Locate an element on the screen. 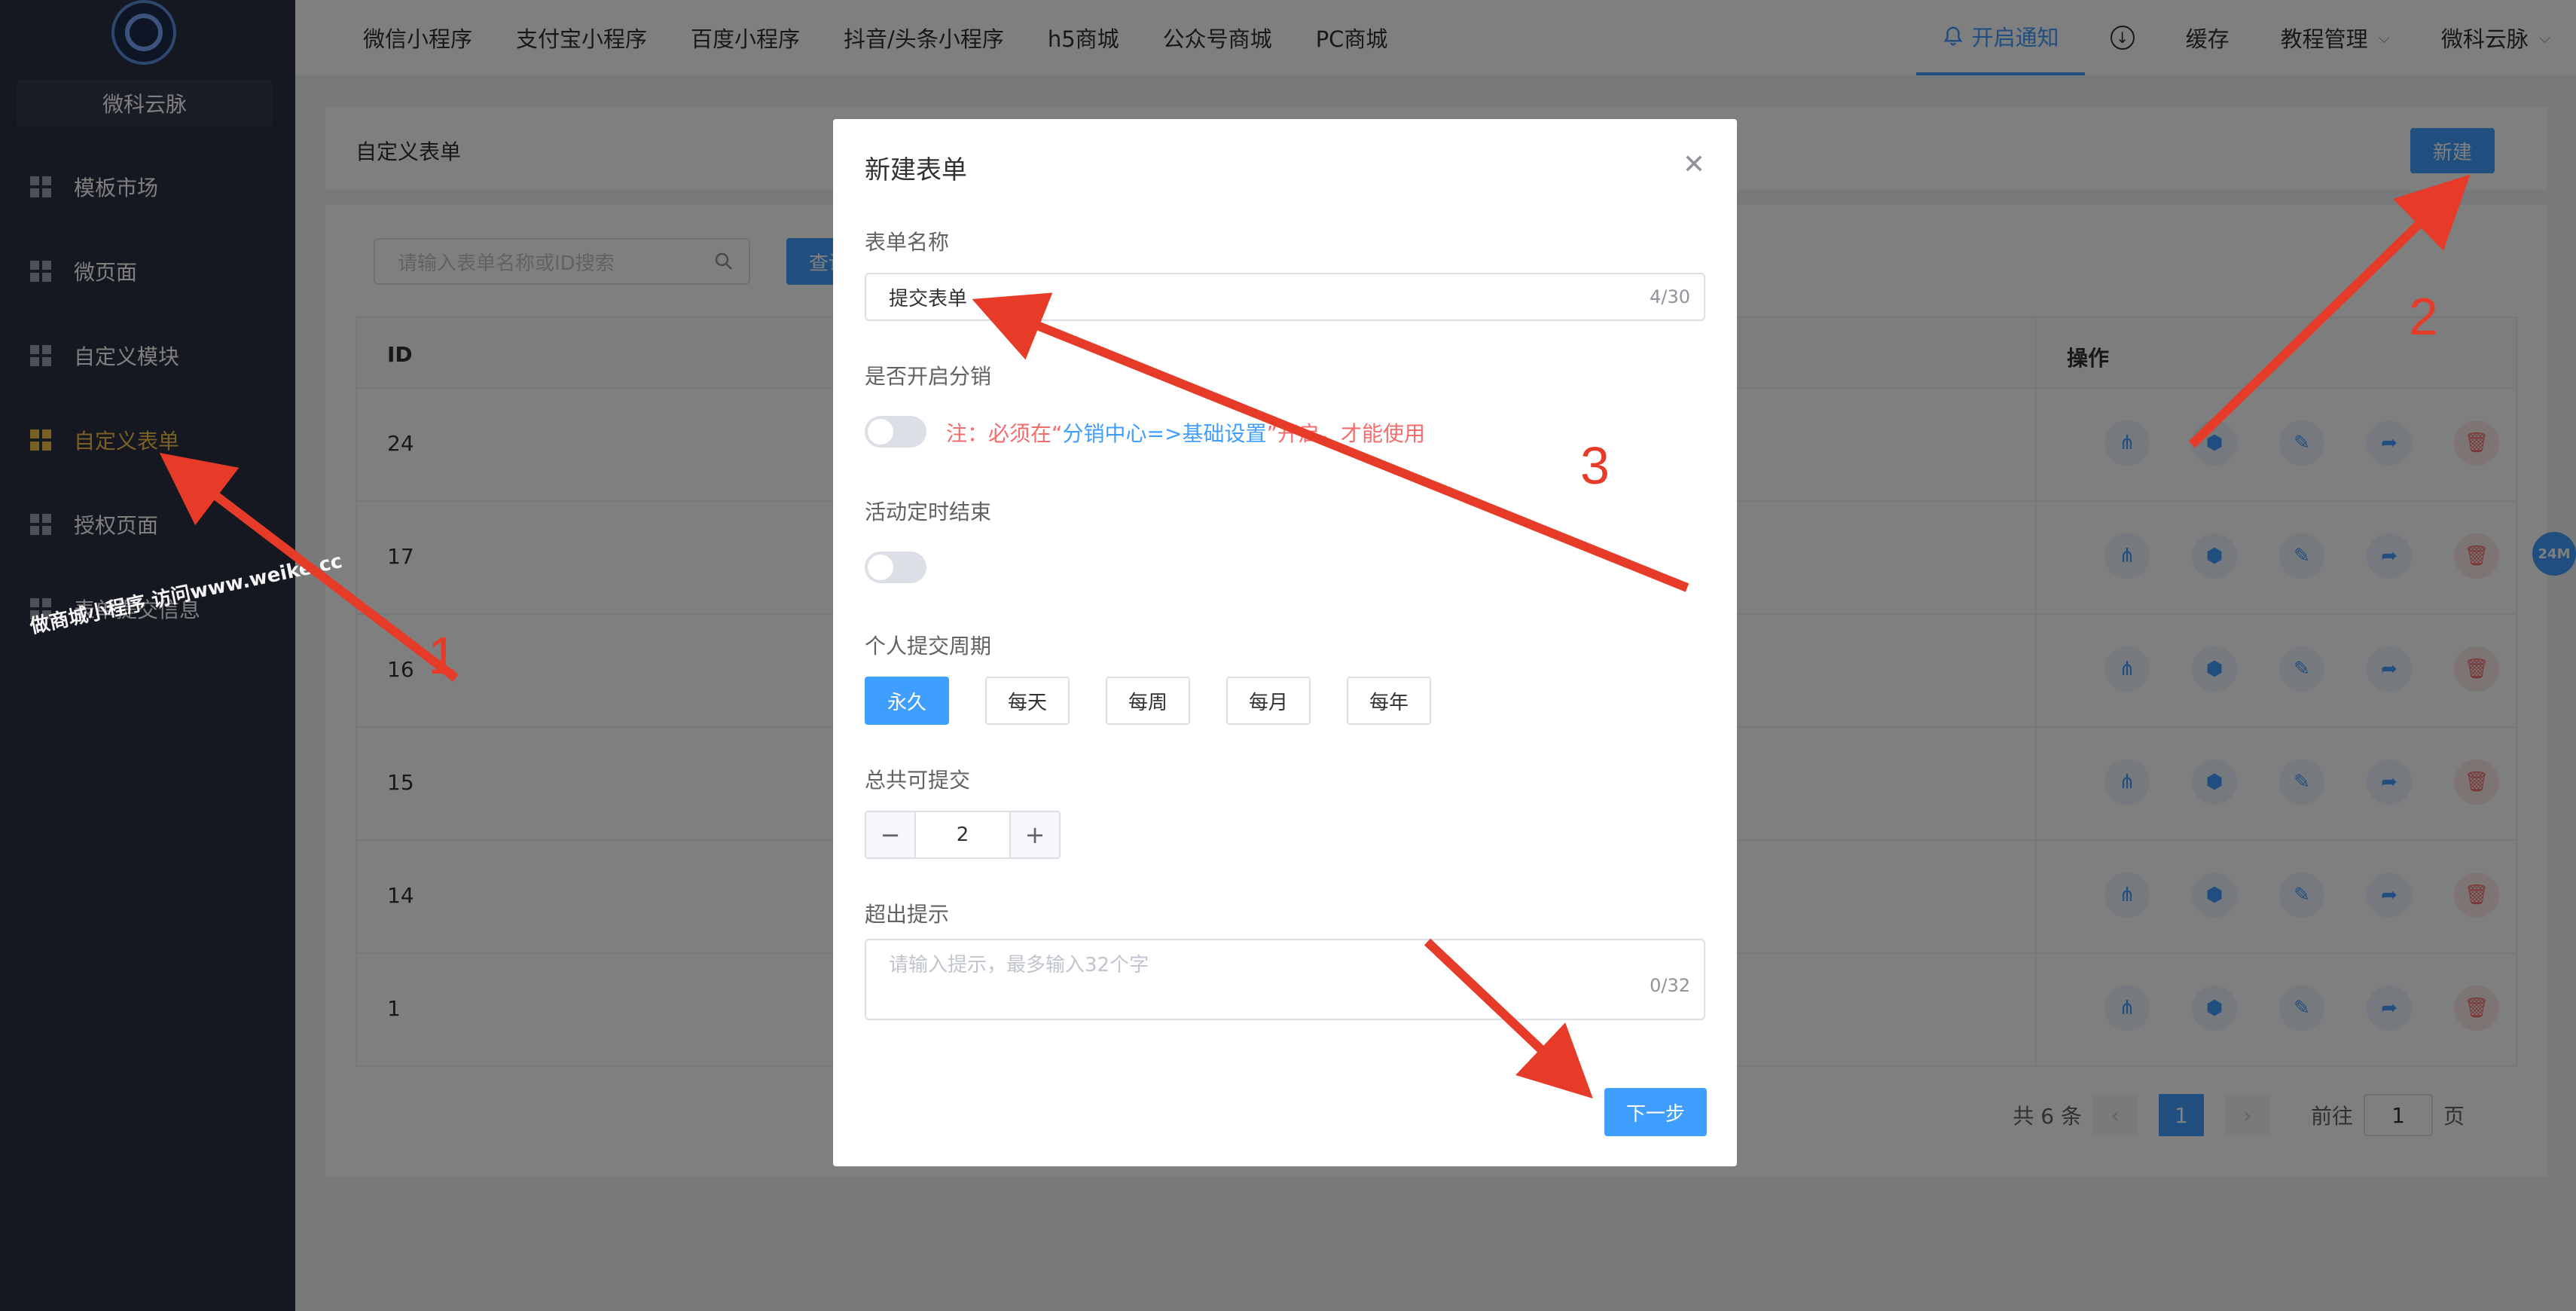 The image size is (2576, 1311). period-monthly: 每月 is located at coordinates (1268, 701).